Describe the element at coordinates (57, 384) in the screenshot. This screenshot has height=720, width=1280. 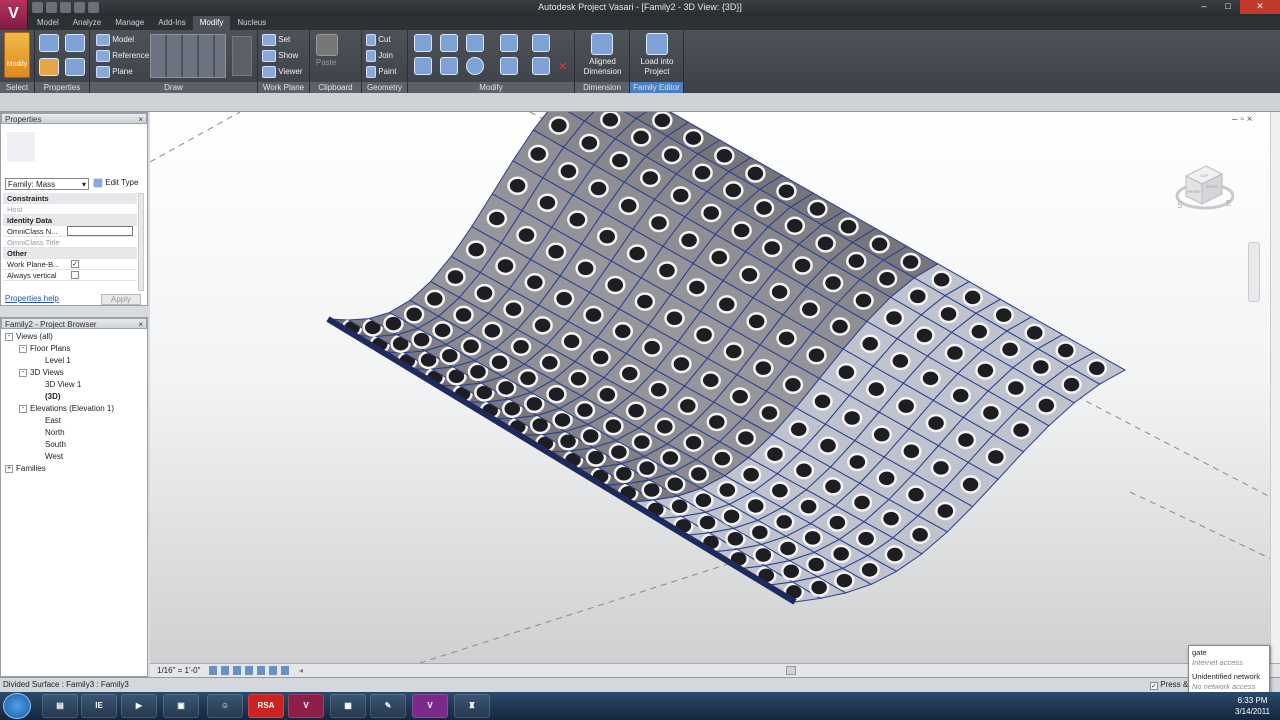
I see `browser-node: 3D View 1` at that location.